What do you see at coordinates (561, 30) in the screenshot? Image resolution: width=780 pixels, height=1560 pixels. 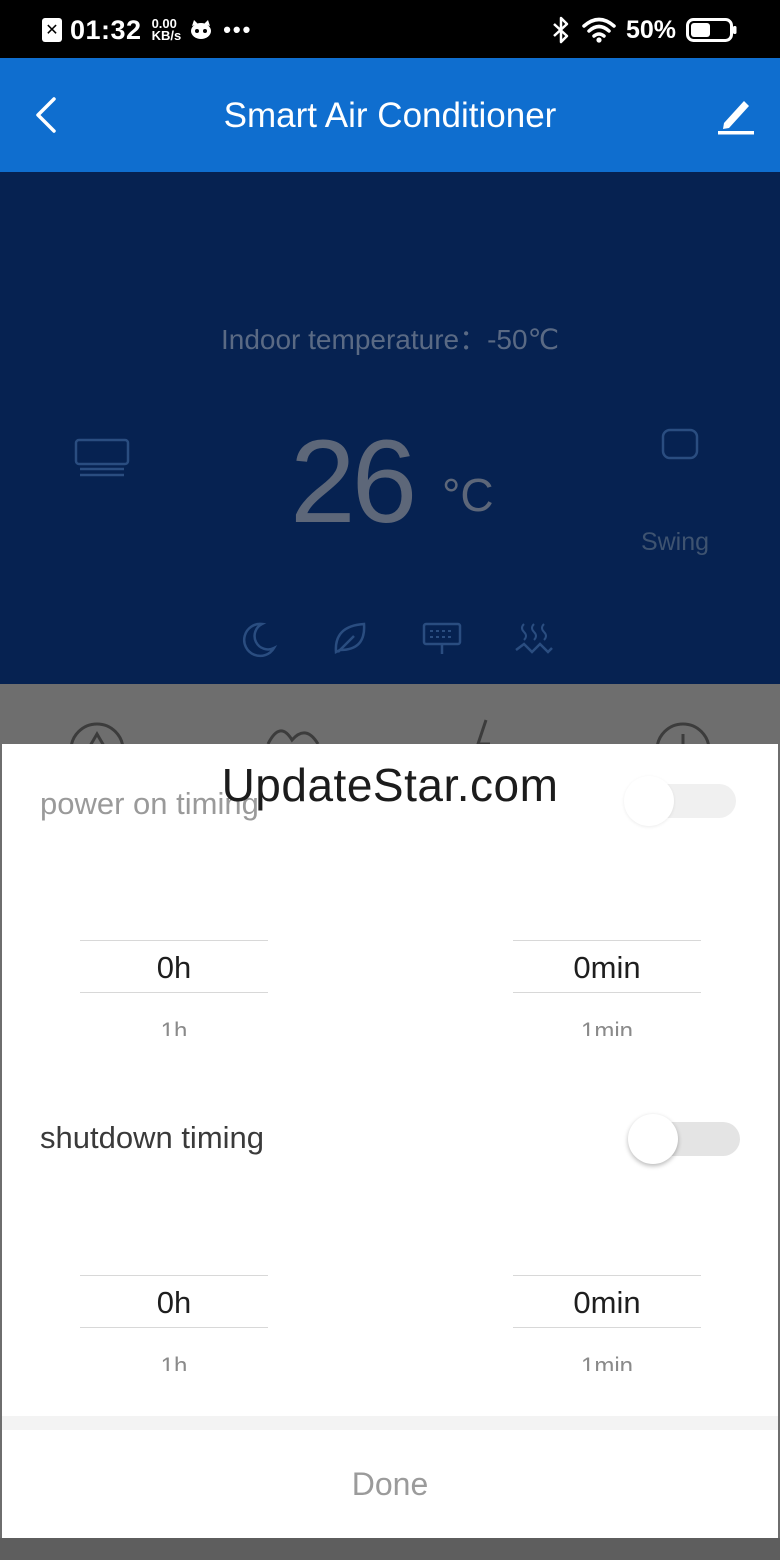 I see `bluetooth-icon` at bounding box center [561, 30].